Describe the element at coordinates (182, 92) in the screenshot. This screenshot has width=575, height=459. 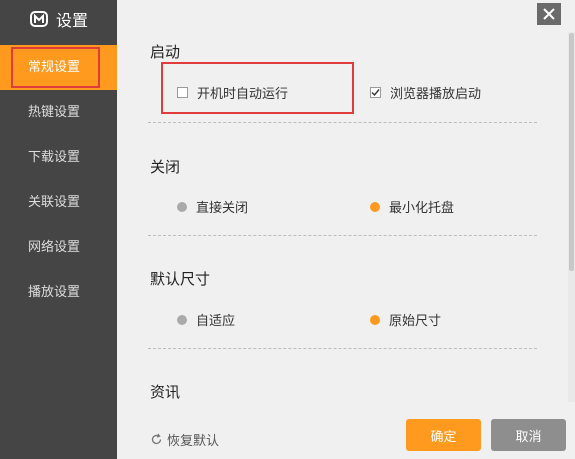
I see `autostart-checkbox` at that location.